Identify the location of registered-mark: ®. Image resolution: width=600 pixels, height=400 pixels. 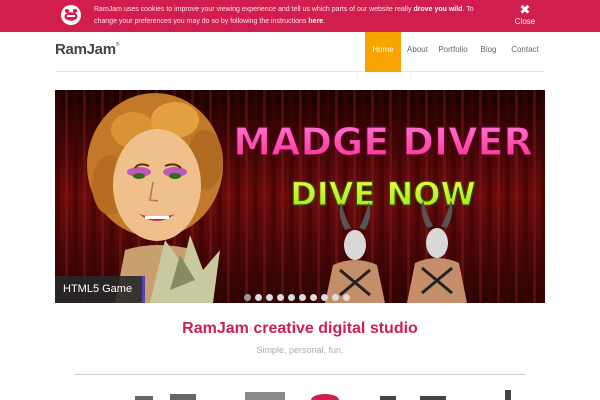
(117, 45).